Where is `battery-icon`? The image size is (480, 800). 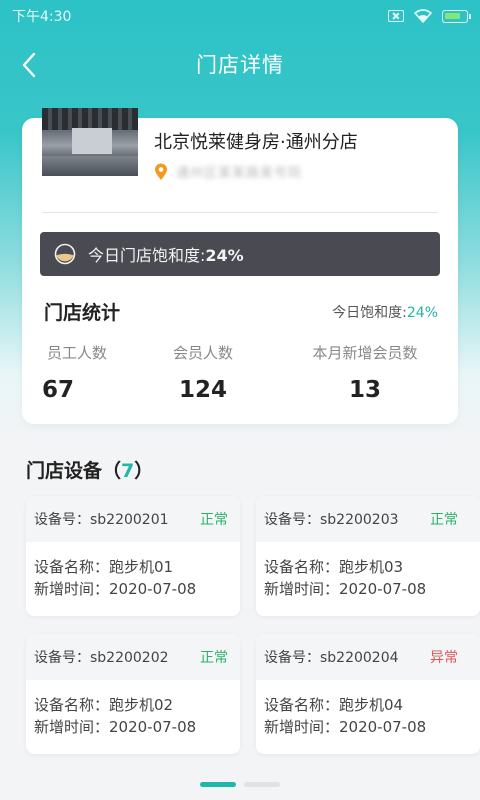 battery-icon is located at coordinates (456, 16).